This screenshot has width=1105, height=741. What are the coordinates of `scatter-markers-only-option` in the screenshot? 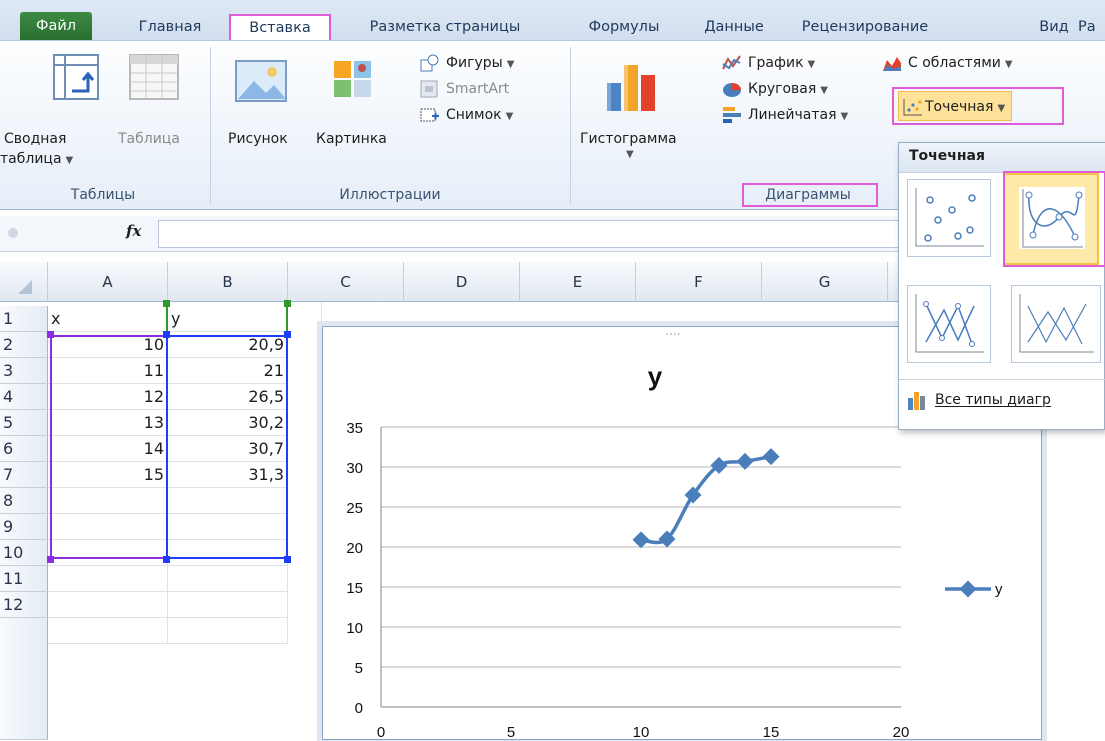 It's located at (949, 218).